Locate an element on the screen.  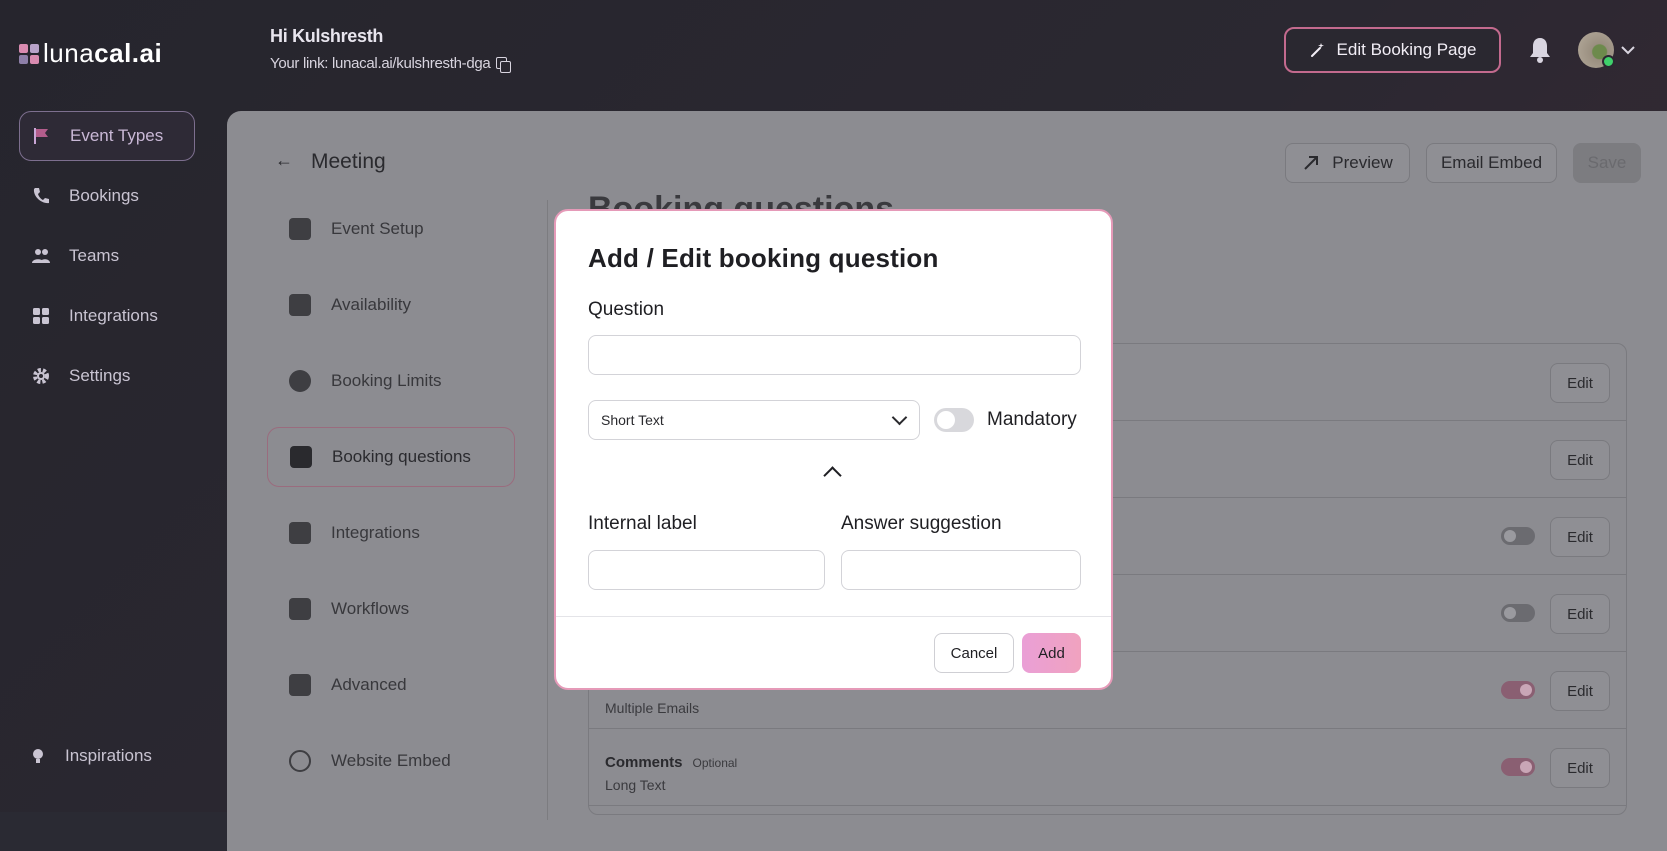
document-icon is located at coordinates (300, 685).